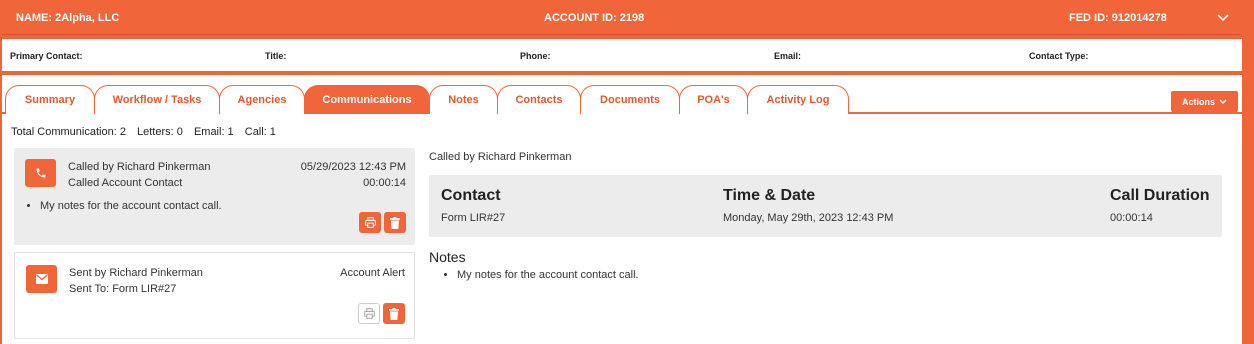 This screenshot has height=344, width=1254. Describe the element at coordinates (594, 18) in the screenshot. I see `account-id: ACCOUNT ID: 2198` at that location.